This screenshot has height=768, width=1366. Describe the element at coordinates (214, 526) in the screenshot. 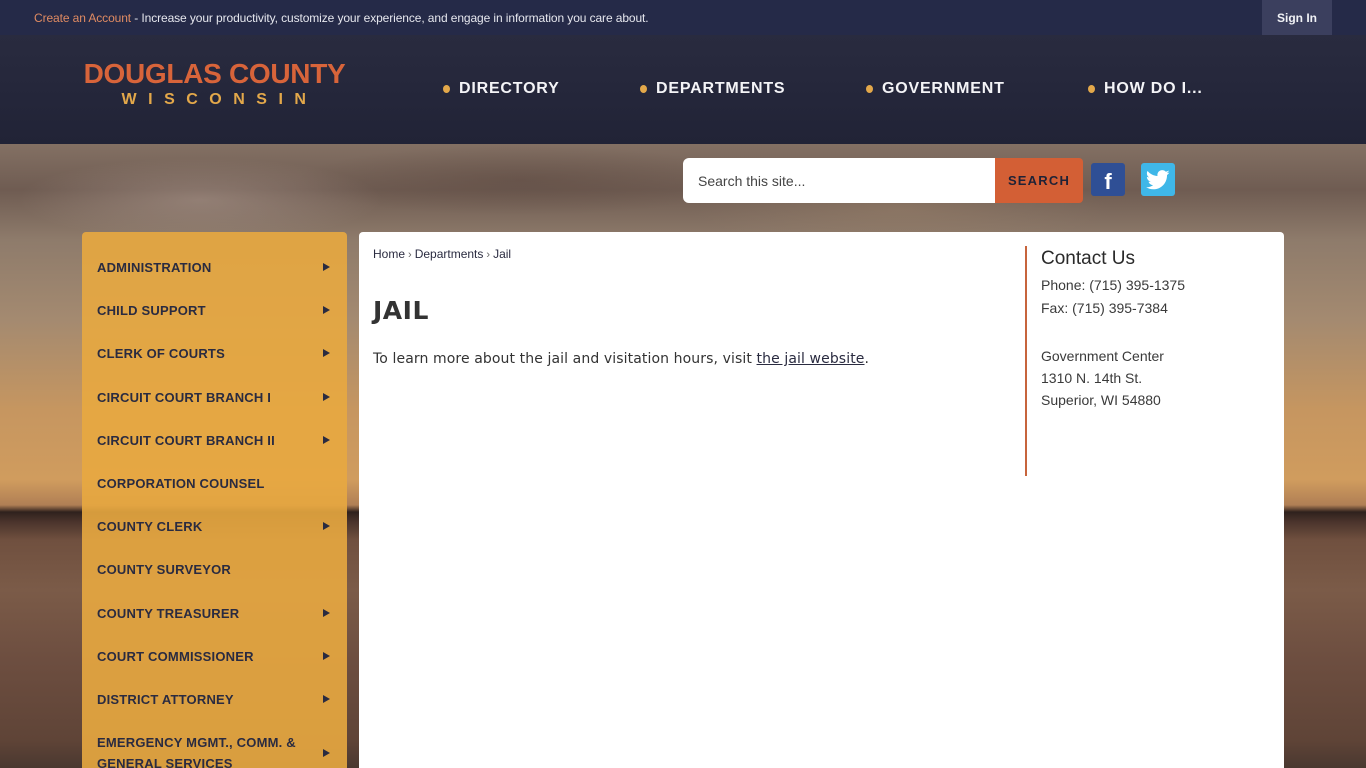

I see `sidebar-item-county-clerk: COUNTY CLERK` at that location.